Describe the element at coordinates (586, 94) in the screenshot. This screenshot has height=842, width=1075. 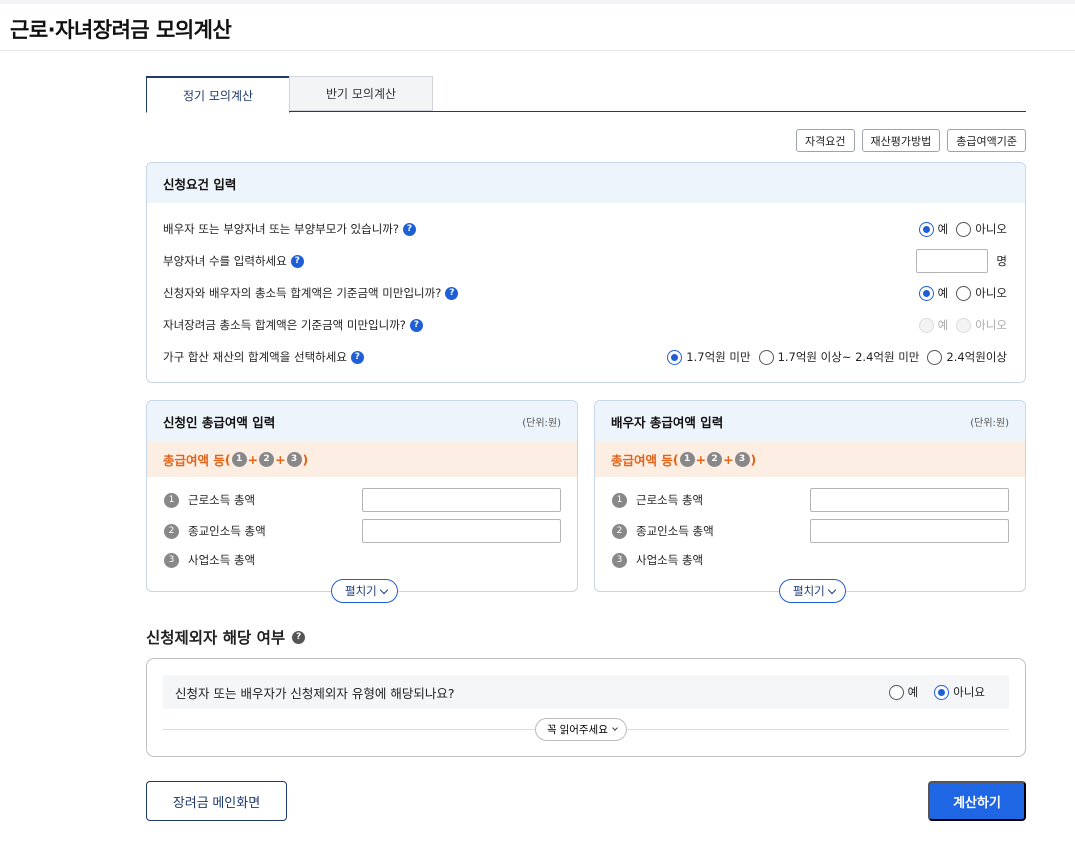
I see `tab-bar: 정기 모의계산 반기 모의계산` at that location.